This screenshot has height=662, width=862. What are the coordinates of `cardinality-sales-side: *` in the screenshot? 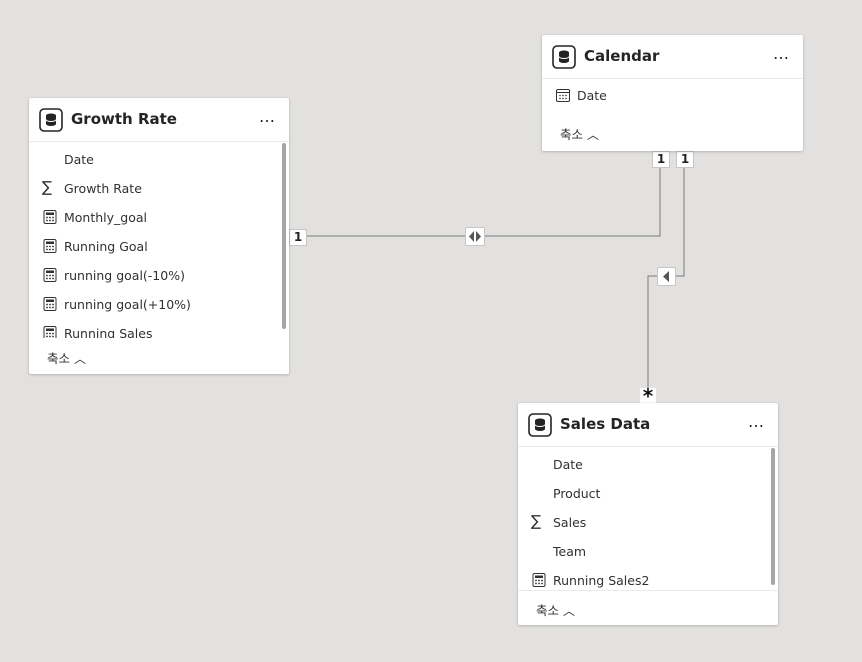 It's located at (648, 396).